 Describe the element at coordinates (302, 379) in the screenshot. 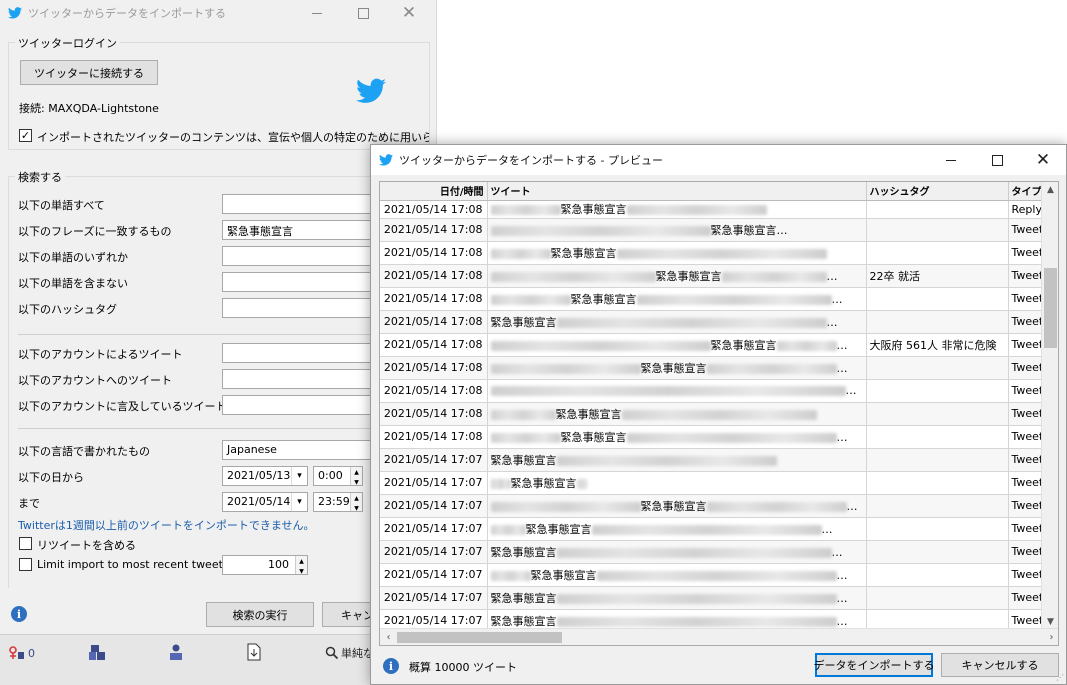

I see `to-account-input` at that location.